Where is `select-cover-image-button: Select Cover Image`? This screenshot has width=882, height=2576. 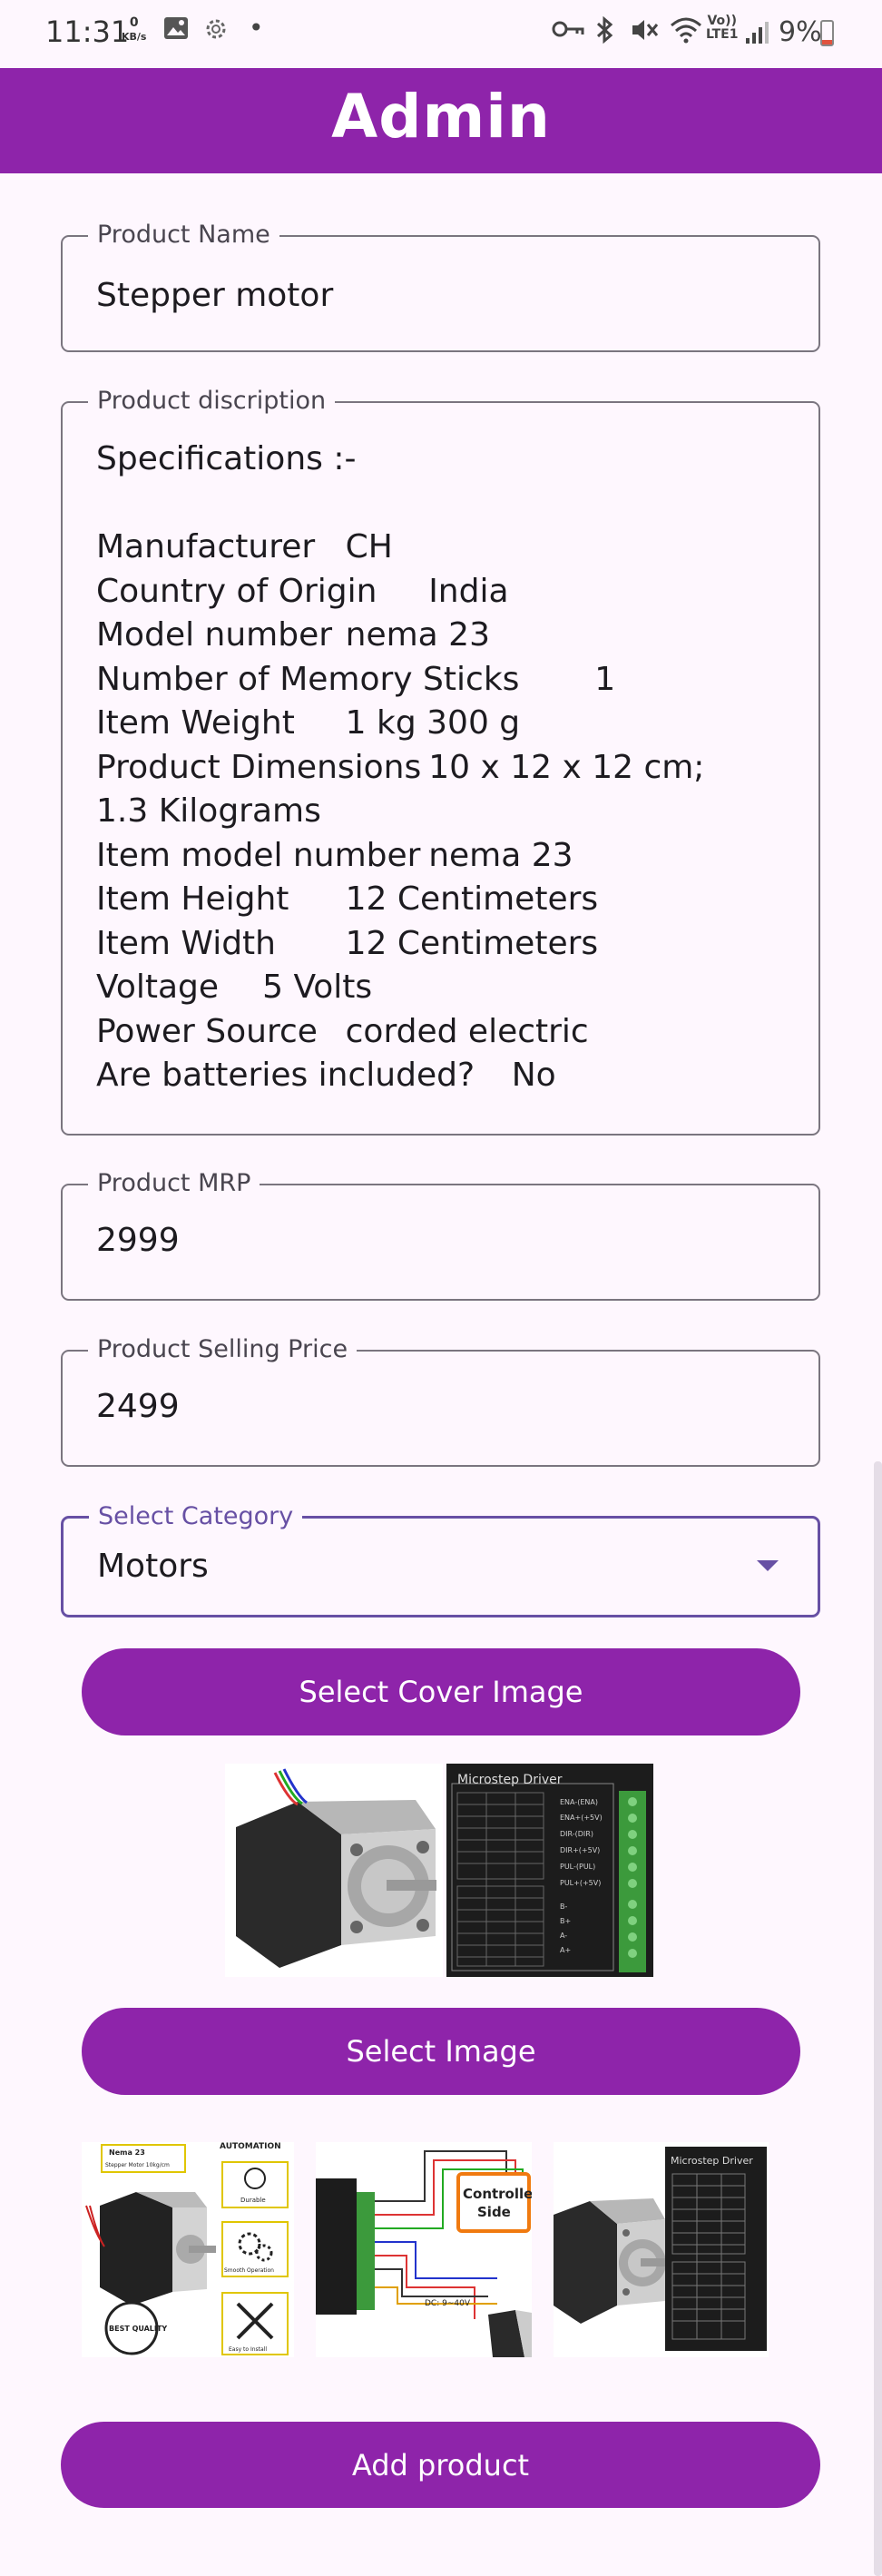
select-cover-image-button: Select Cover Image is located at coordinates (441, 1691).